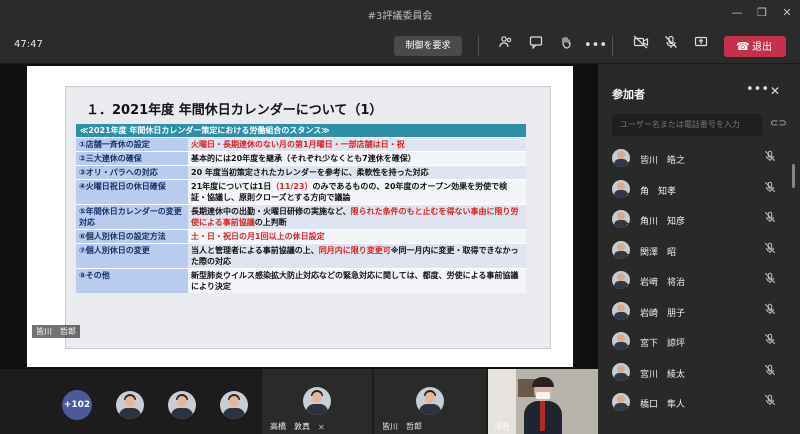  I want to click on share-screen-icon, so click(701, 46).